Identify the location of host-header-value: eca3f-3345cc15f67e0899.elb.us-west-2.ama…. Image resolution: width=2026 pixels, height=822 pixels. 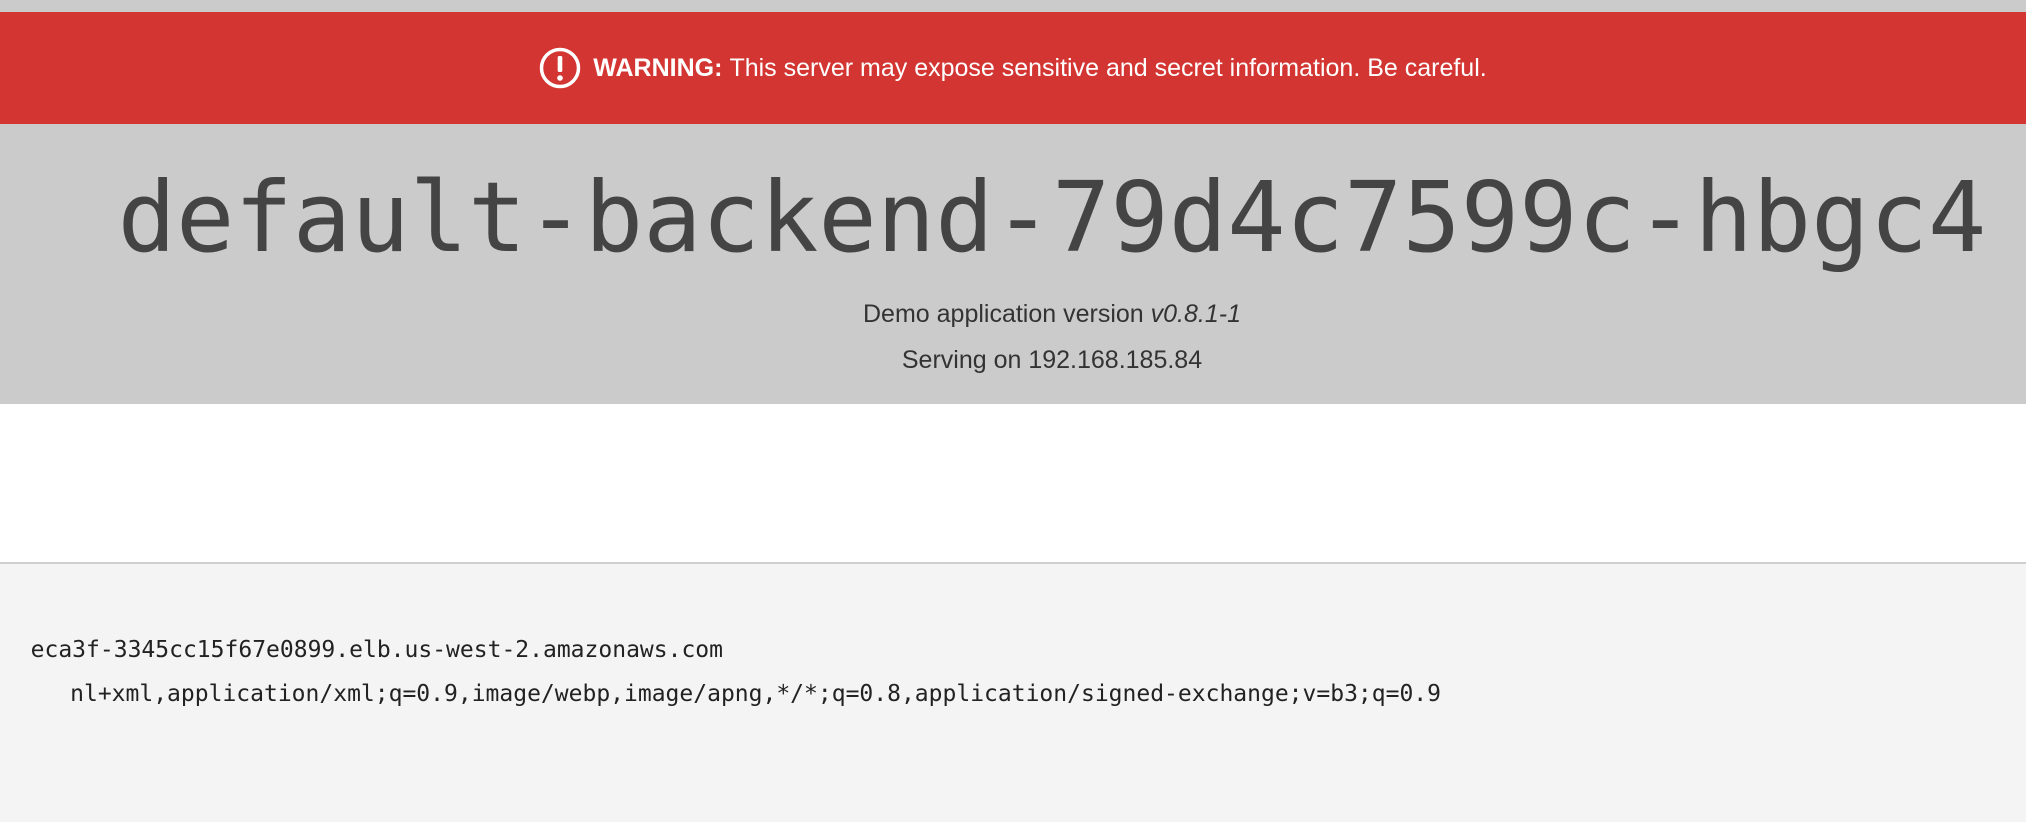
(376, 650).